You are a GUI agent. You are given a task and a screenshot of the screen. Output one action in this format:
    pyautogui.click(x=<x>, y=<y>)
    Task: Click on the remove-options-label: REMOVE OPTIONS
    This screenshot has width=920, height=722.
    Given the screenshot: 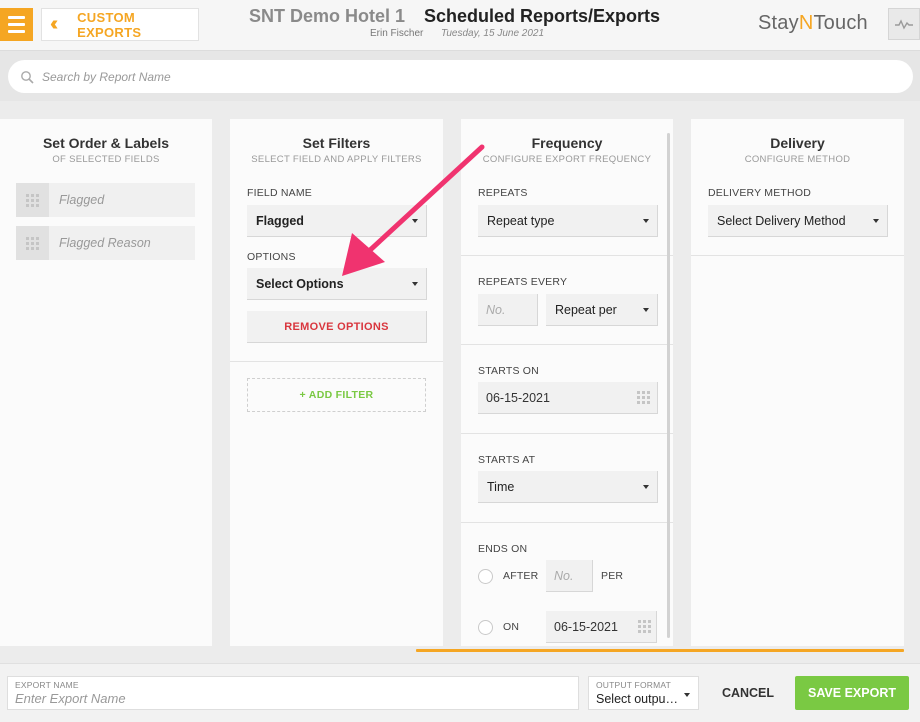 What is the action you would take?
    pyautogui.click(x=336, y=326)
    